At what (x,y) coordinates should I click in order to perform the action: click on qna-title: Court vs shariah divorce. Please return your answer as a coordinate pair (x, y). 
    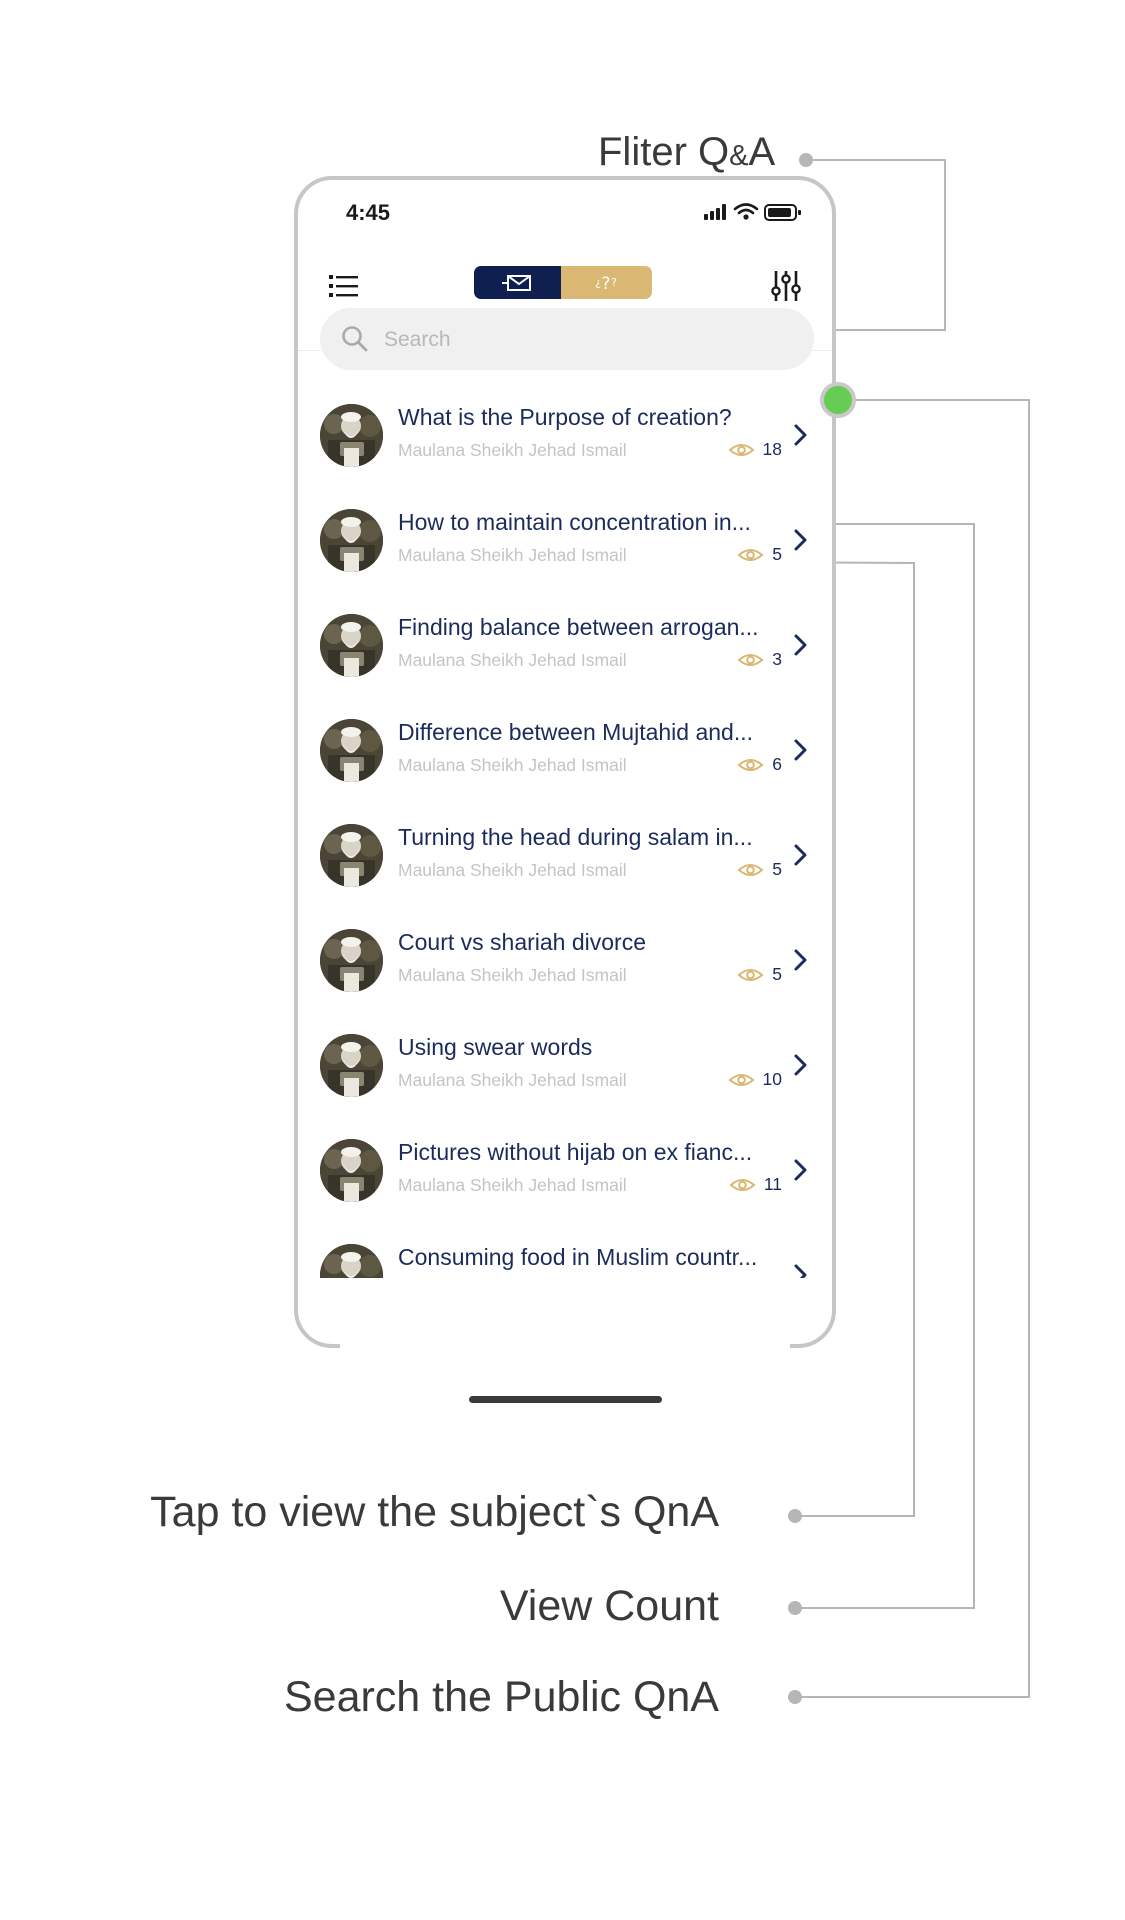
    Looking at the image, I should click on (522, 942).